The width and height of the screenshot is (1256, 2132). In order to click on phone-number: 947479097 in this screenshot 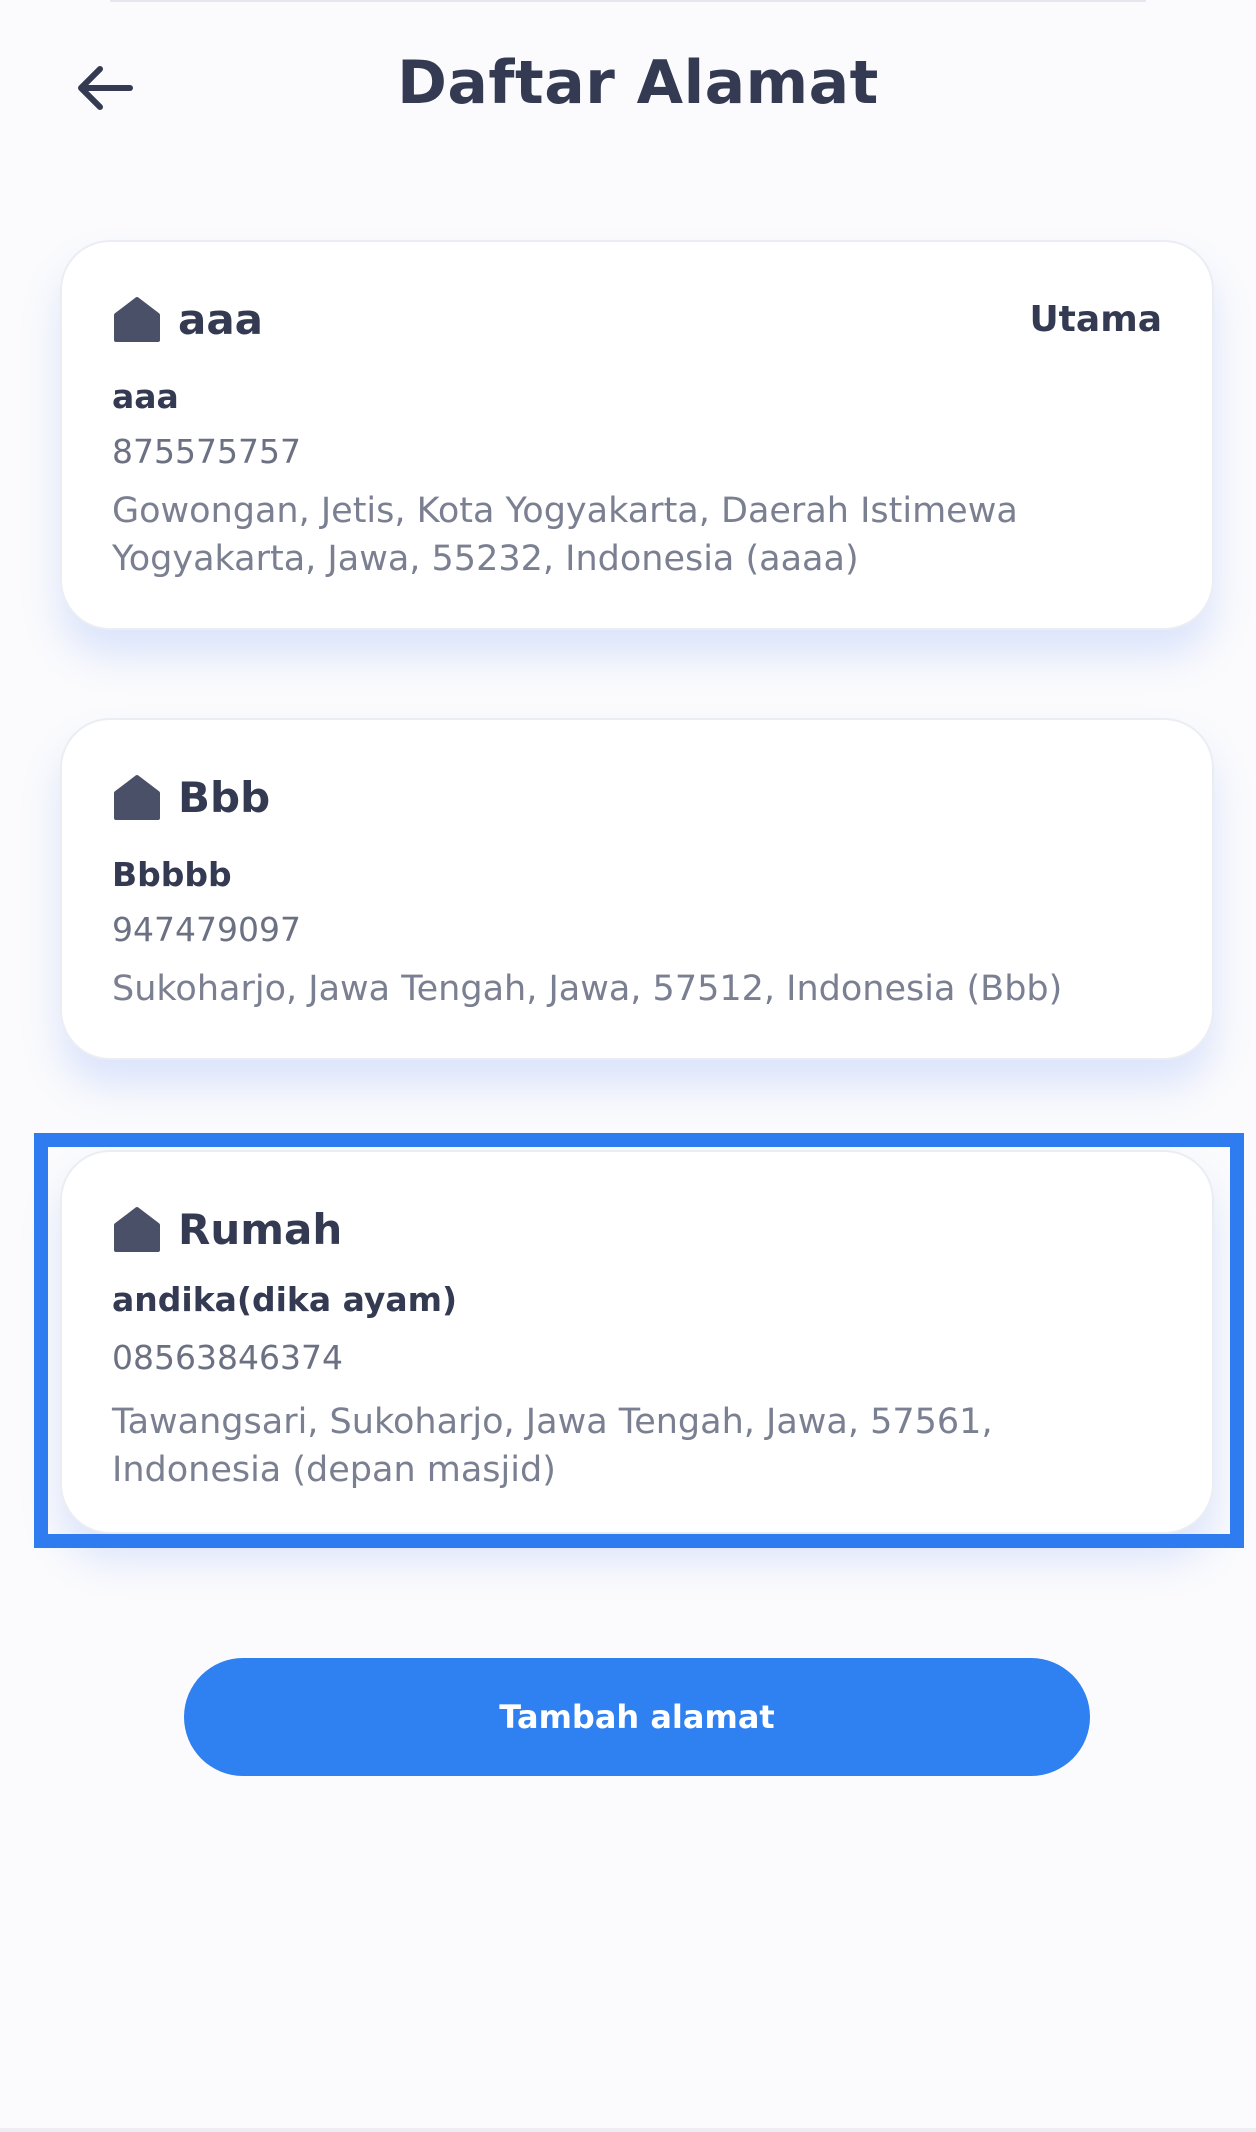, I will do `click(206, 929)`.